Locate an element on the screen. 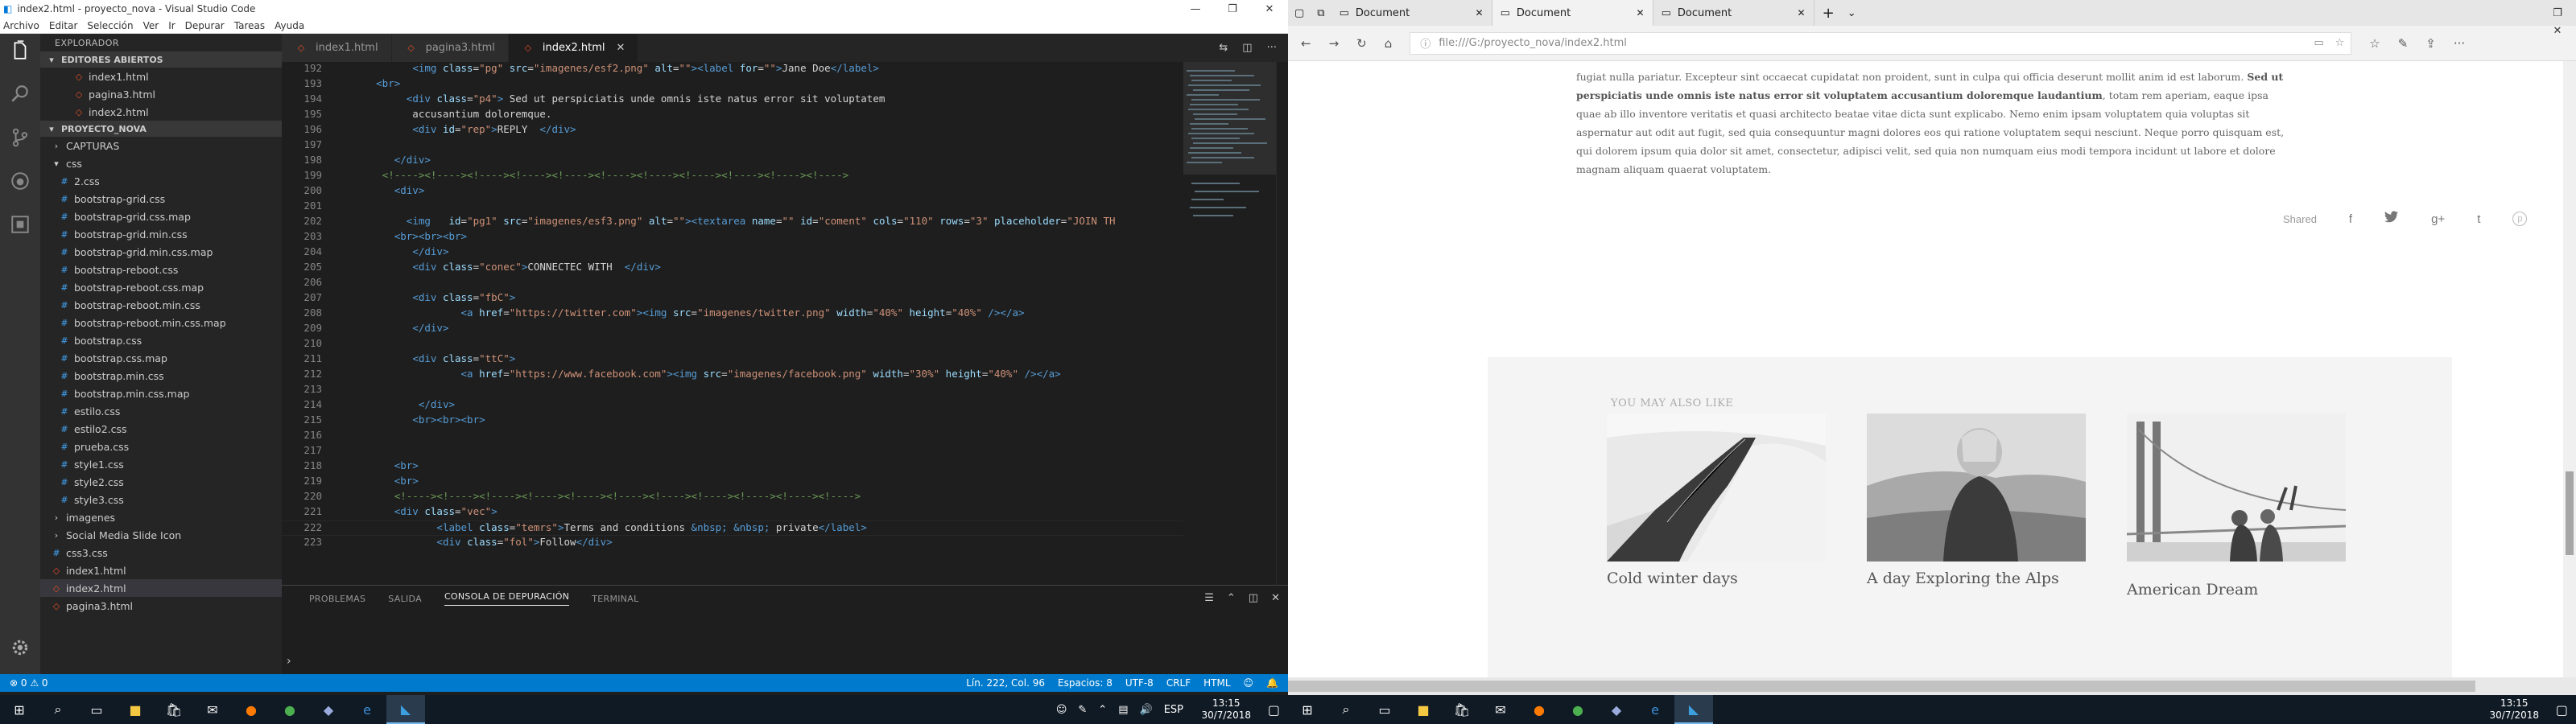  facebook-icon: f is located at coordinates (2350, 219).